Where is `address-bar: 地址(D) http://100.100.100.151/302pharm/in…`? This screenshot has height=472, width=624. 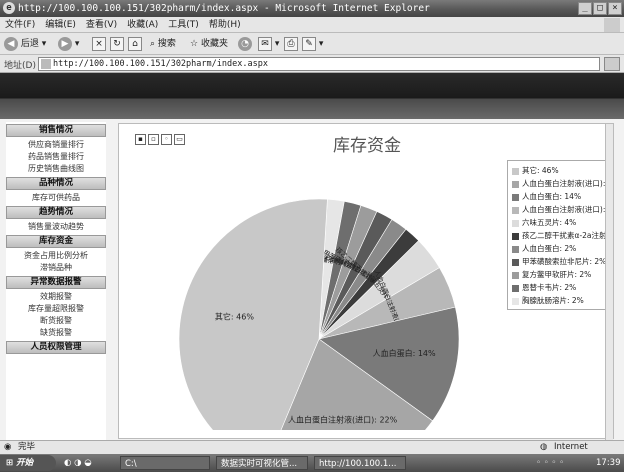 address-bar: 地址(D) http://100.100.100.151/302pharm/in… is located at coordinates (312, 64).